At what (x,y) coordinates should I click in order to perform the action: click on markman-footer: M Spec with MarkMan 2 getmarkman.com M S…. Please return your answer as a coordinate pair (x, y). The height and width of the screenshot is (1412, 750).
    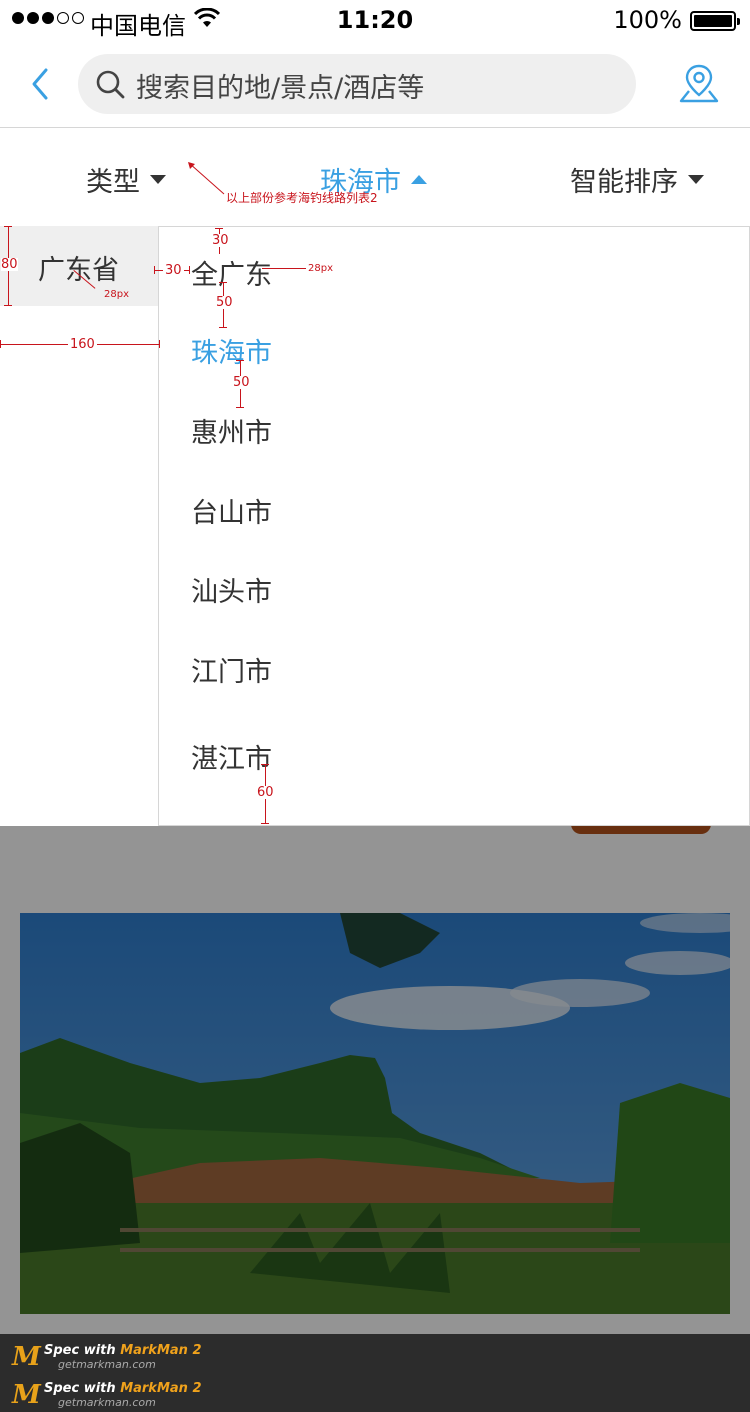
    Looking at the image, I should click on (375, 1373).